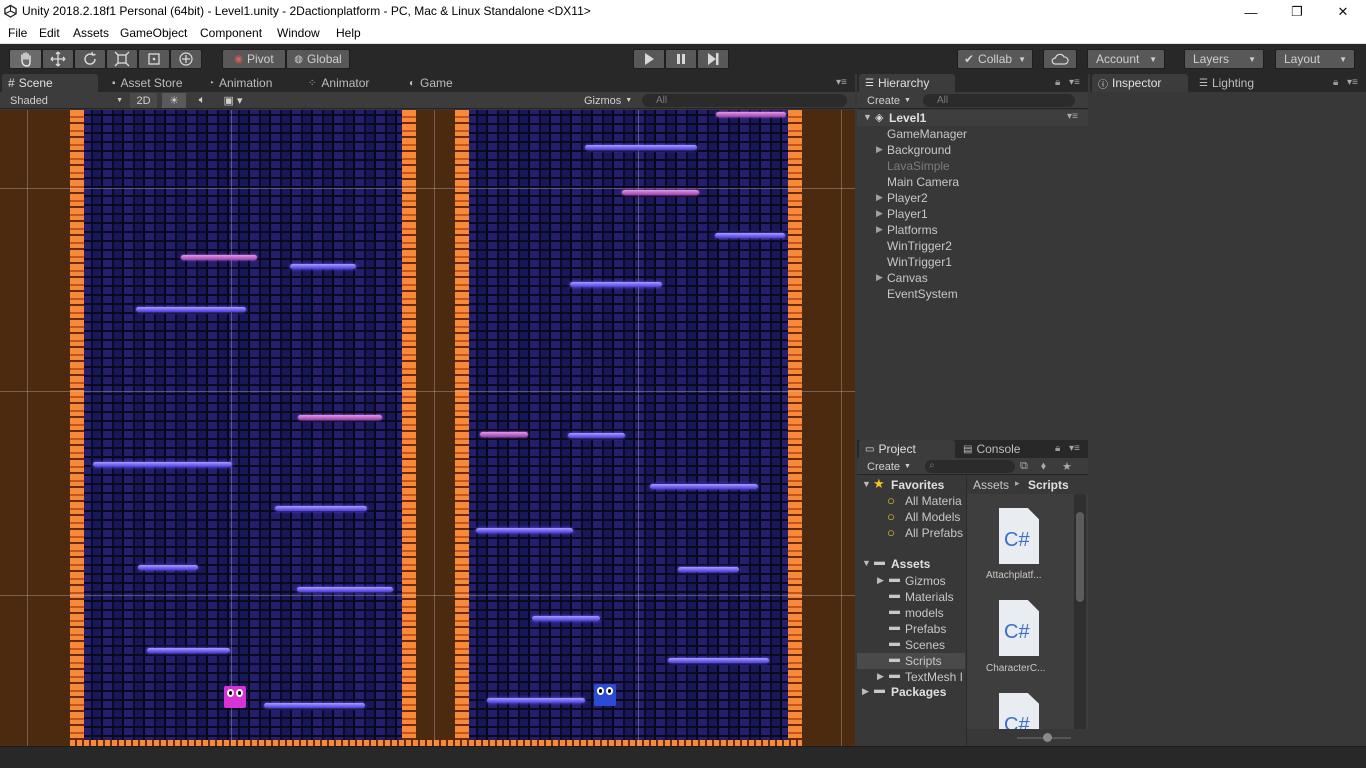  Describe the element at coordinates (999, 100) in the screenshot. I see `hierarchy-search-input: All` at that location.